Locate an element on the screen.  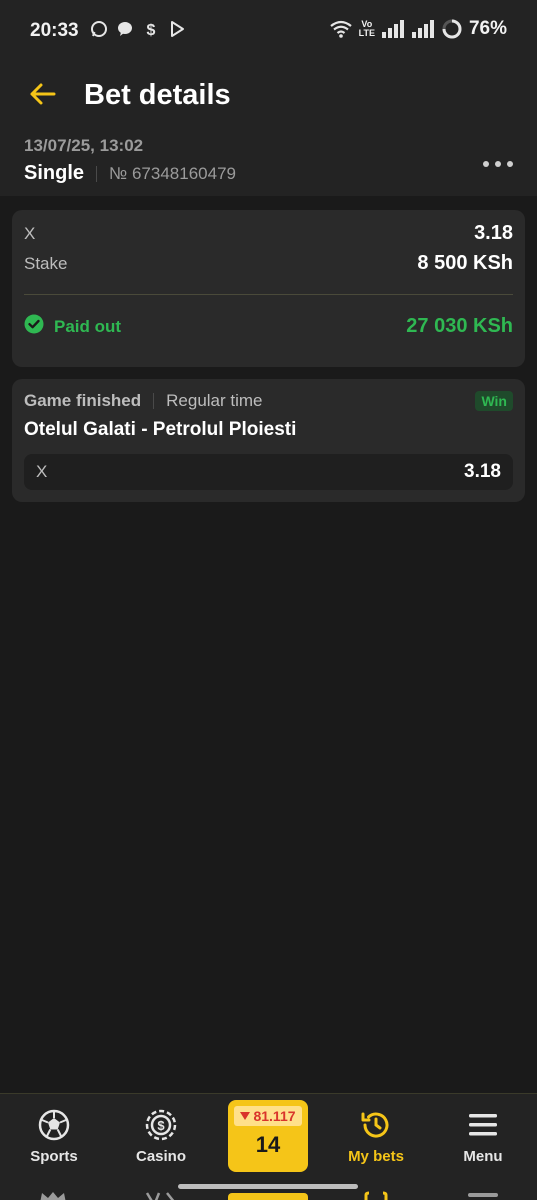
signal-icon is located at coordinates (393, 29).